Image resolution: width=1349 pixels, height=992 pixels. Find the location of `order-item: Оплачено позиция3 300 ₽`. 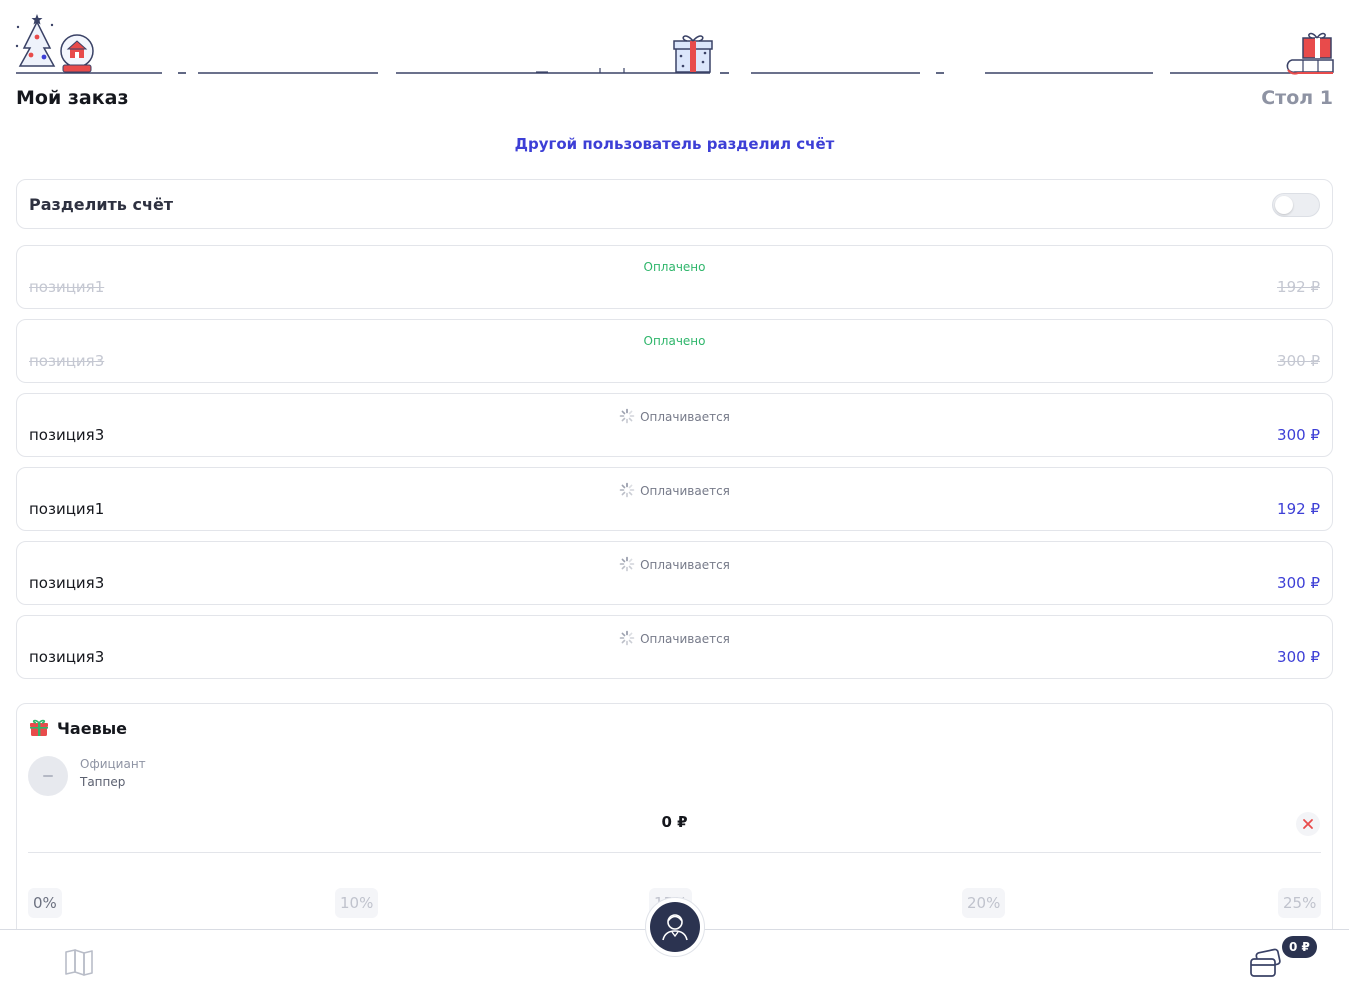

order-item: Оплачено позиция3 300 ₽ is located at coordinates (674, 351).